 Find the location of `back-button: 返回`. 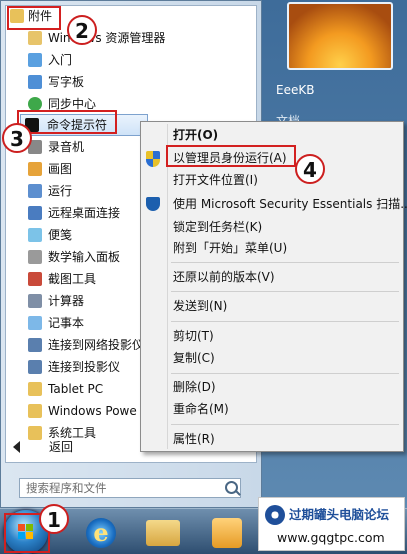

back-button: 返回 is located at coordinates (61, 446).